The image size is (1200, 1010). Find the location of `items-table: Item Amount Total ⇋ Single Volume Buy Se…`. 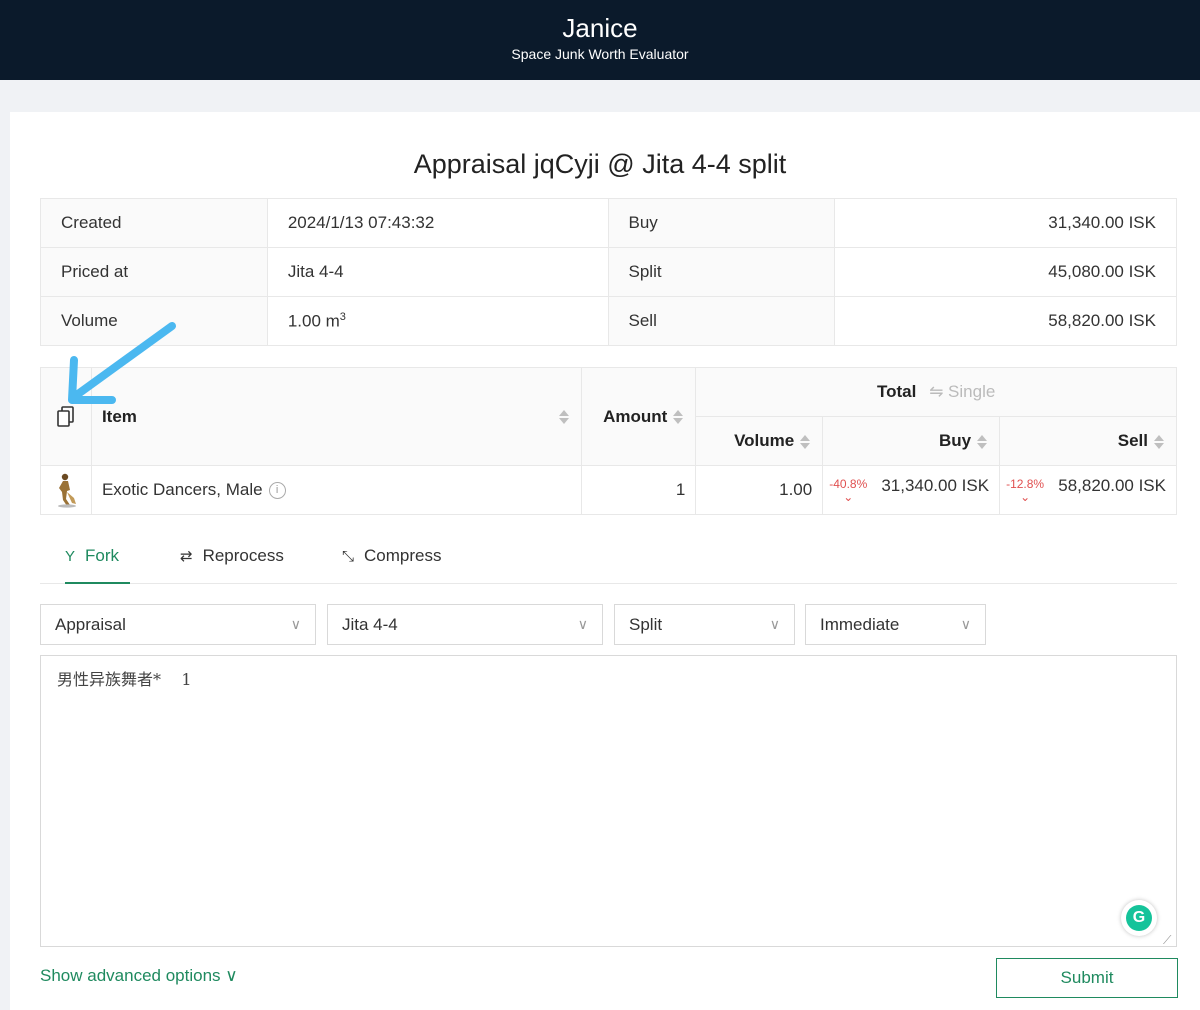

items-table: Item Amount Total ⇋ Single Volume Buy Se… is located at coordinates (608, 441).